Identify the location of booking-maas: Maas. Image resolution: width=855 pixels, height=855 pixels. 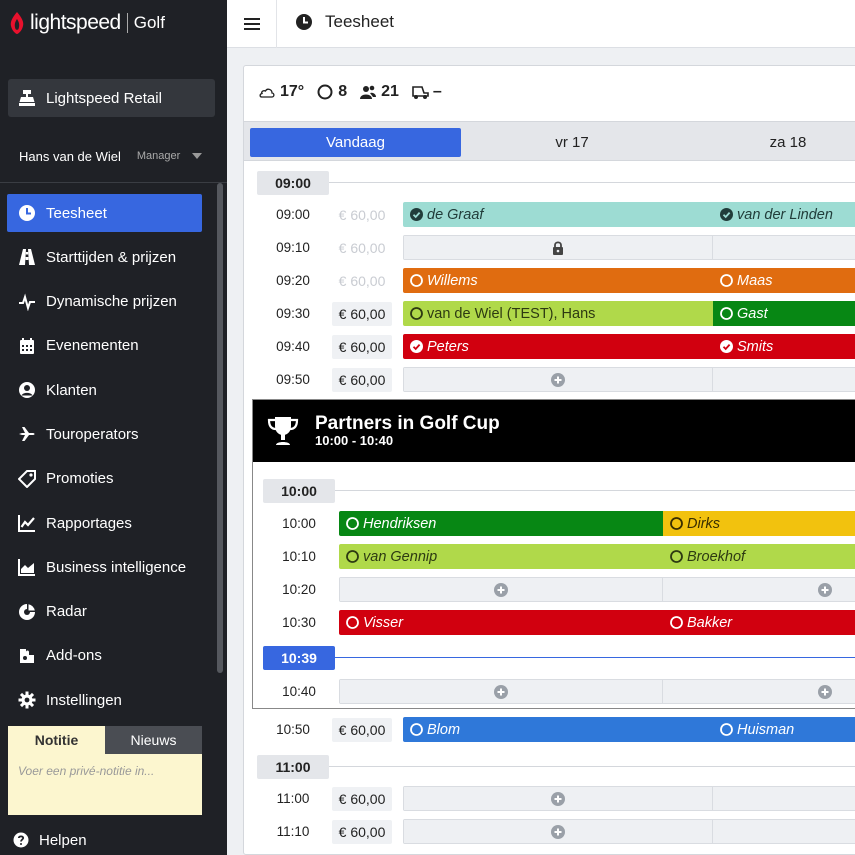
(784, 280).